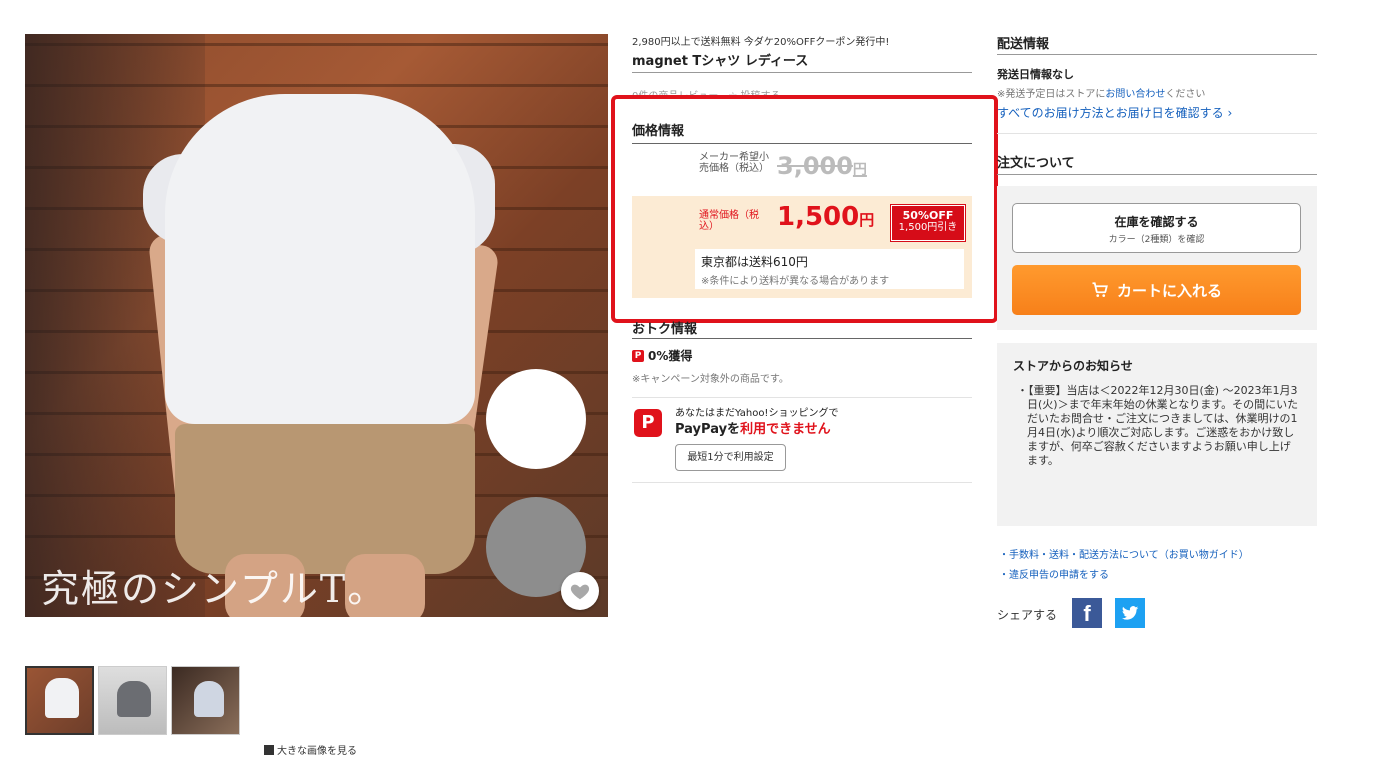 The image size is (1400, 767). Describe the element at coordinates (1054, 573) in the screenshot. I see `report-violation-link: ・違反申告の申請をする` at that location.